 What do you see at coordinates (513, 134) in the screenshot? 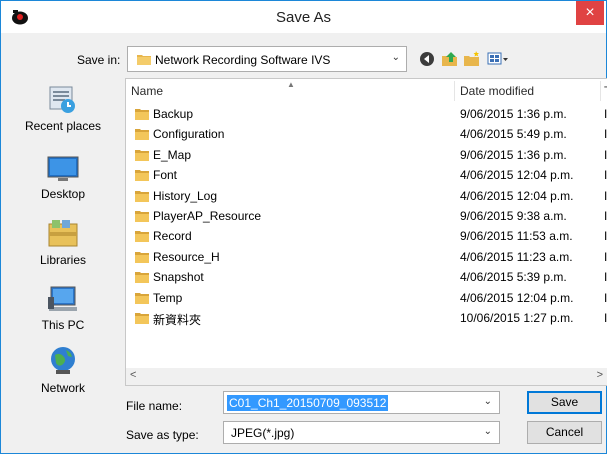
I see `date-modified-cell: 4/06/2015 5:49 p.m.` at bounding box center [513, 134].